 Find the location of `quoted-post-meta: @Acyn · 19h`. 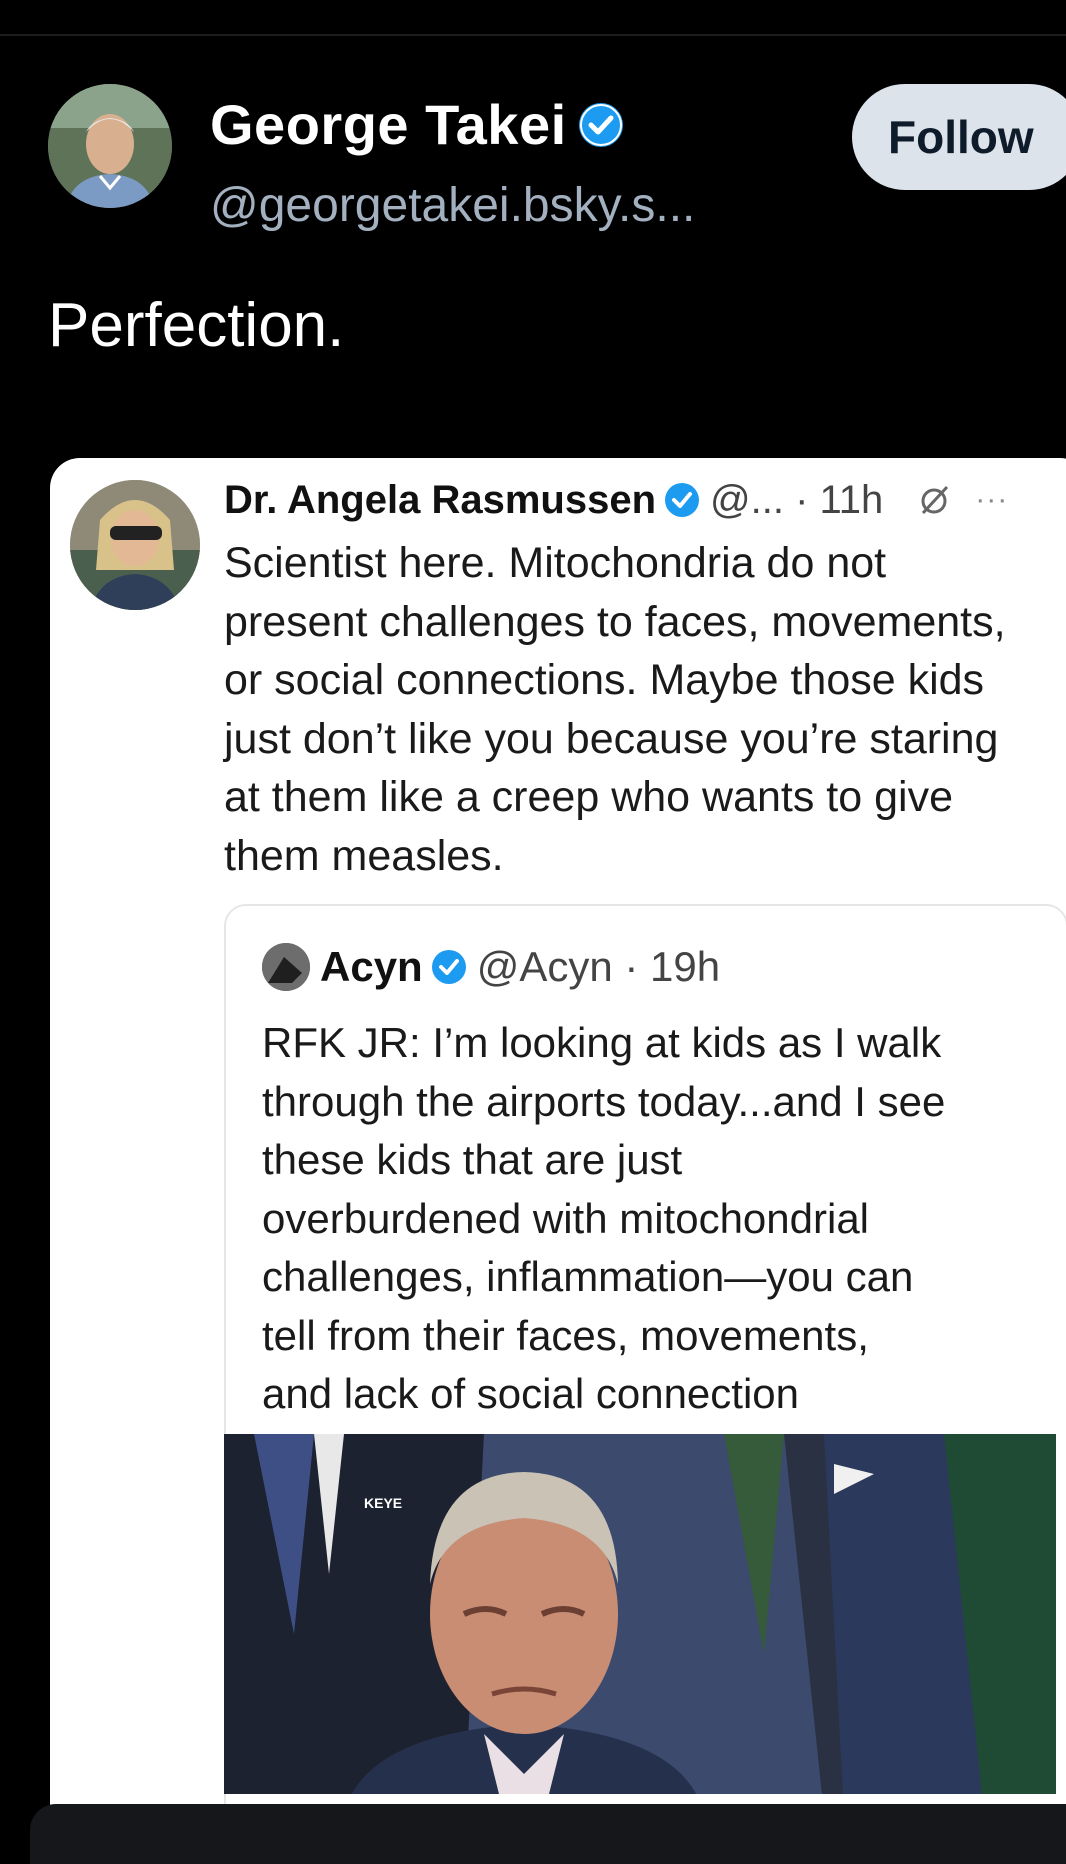

quoted-post-meta: @Acyn · 19h is located at coordinates (598, 966).